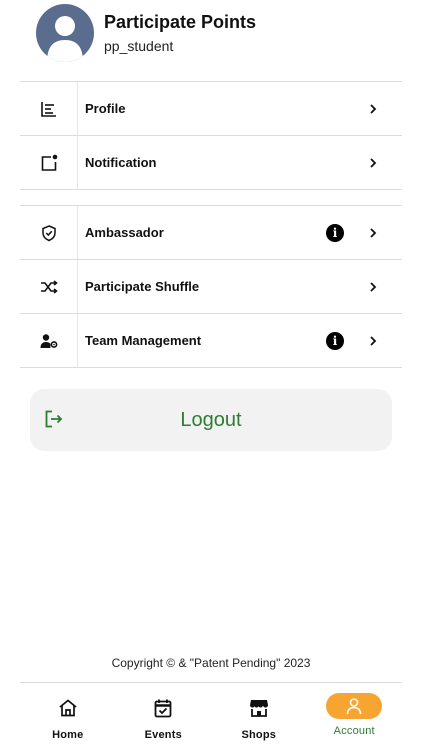  I want to click on account-header: Participate Points pp_student, so click(146, 33).